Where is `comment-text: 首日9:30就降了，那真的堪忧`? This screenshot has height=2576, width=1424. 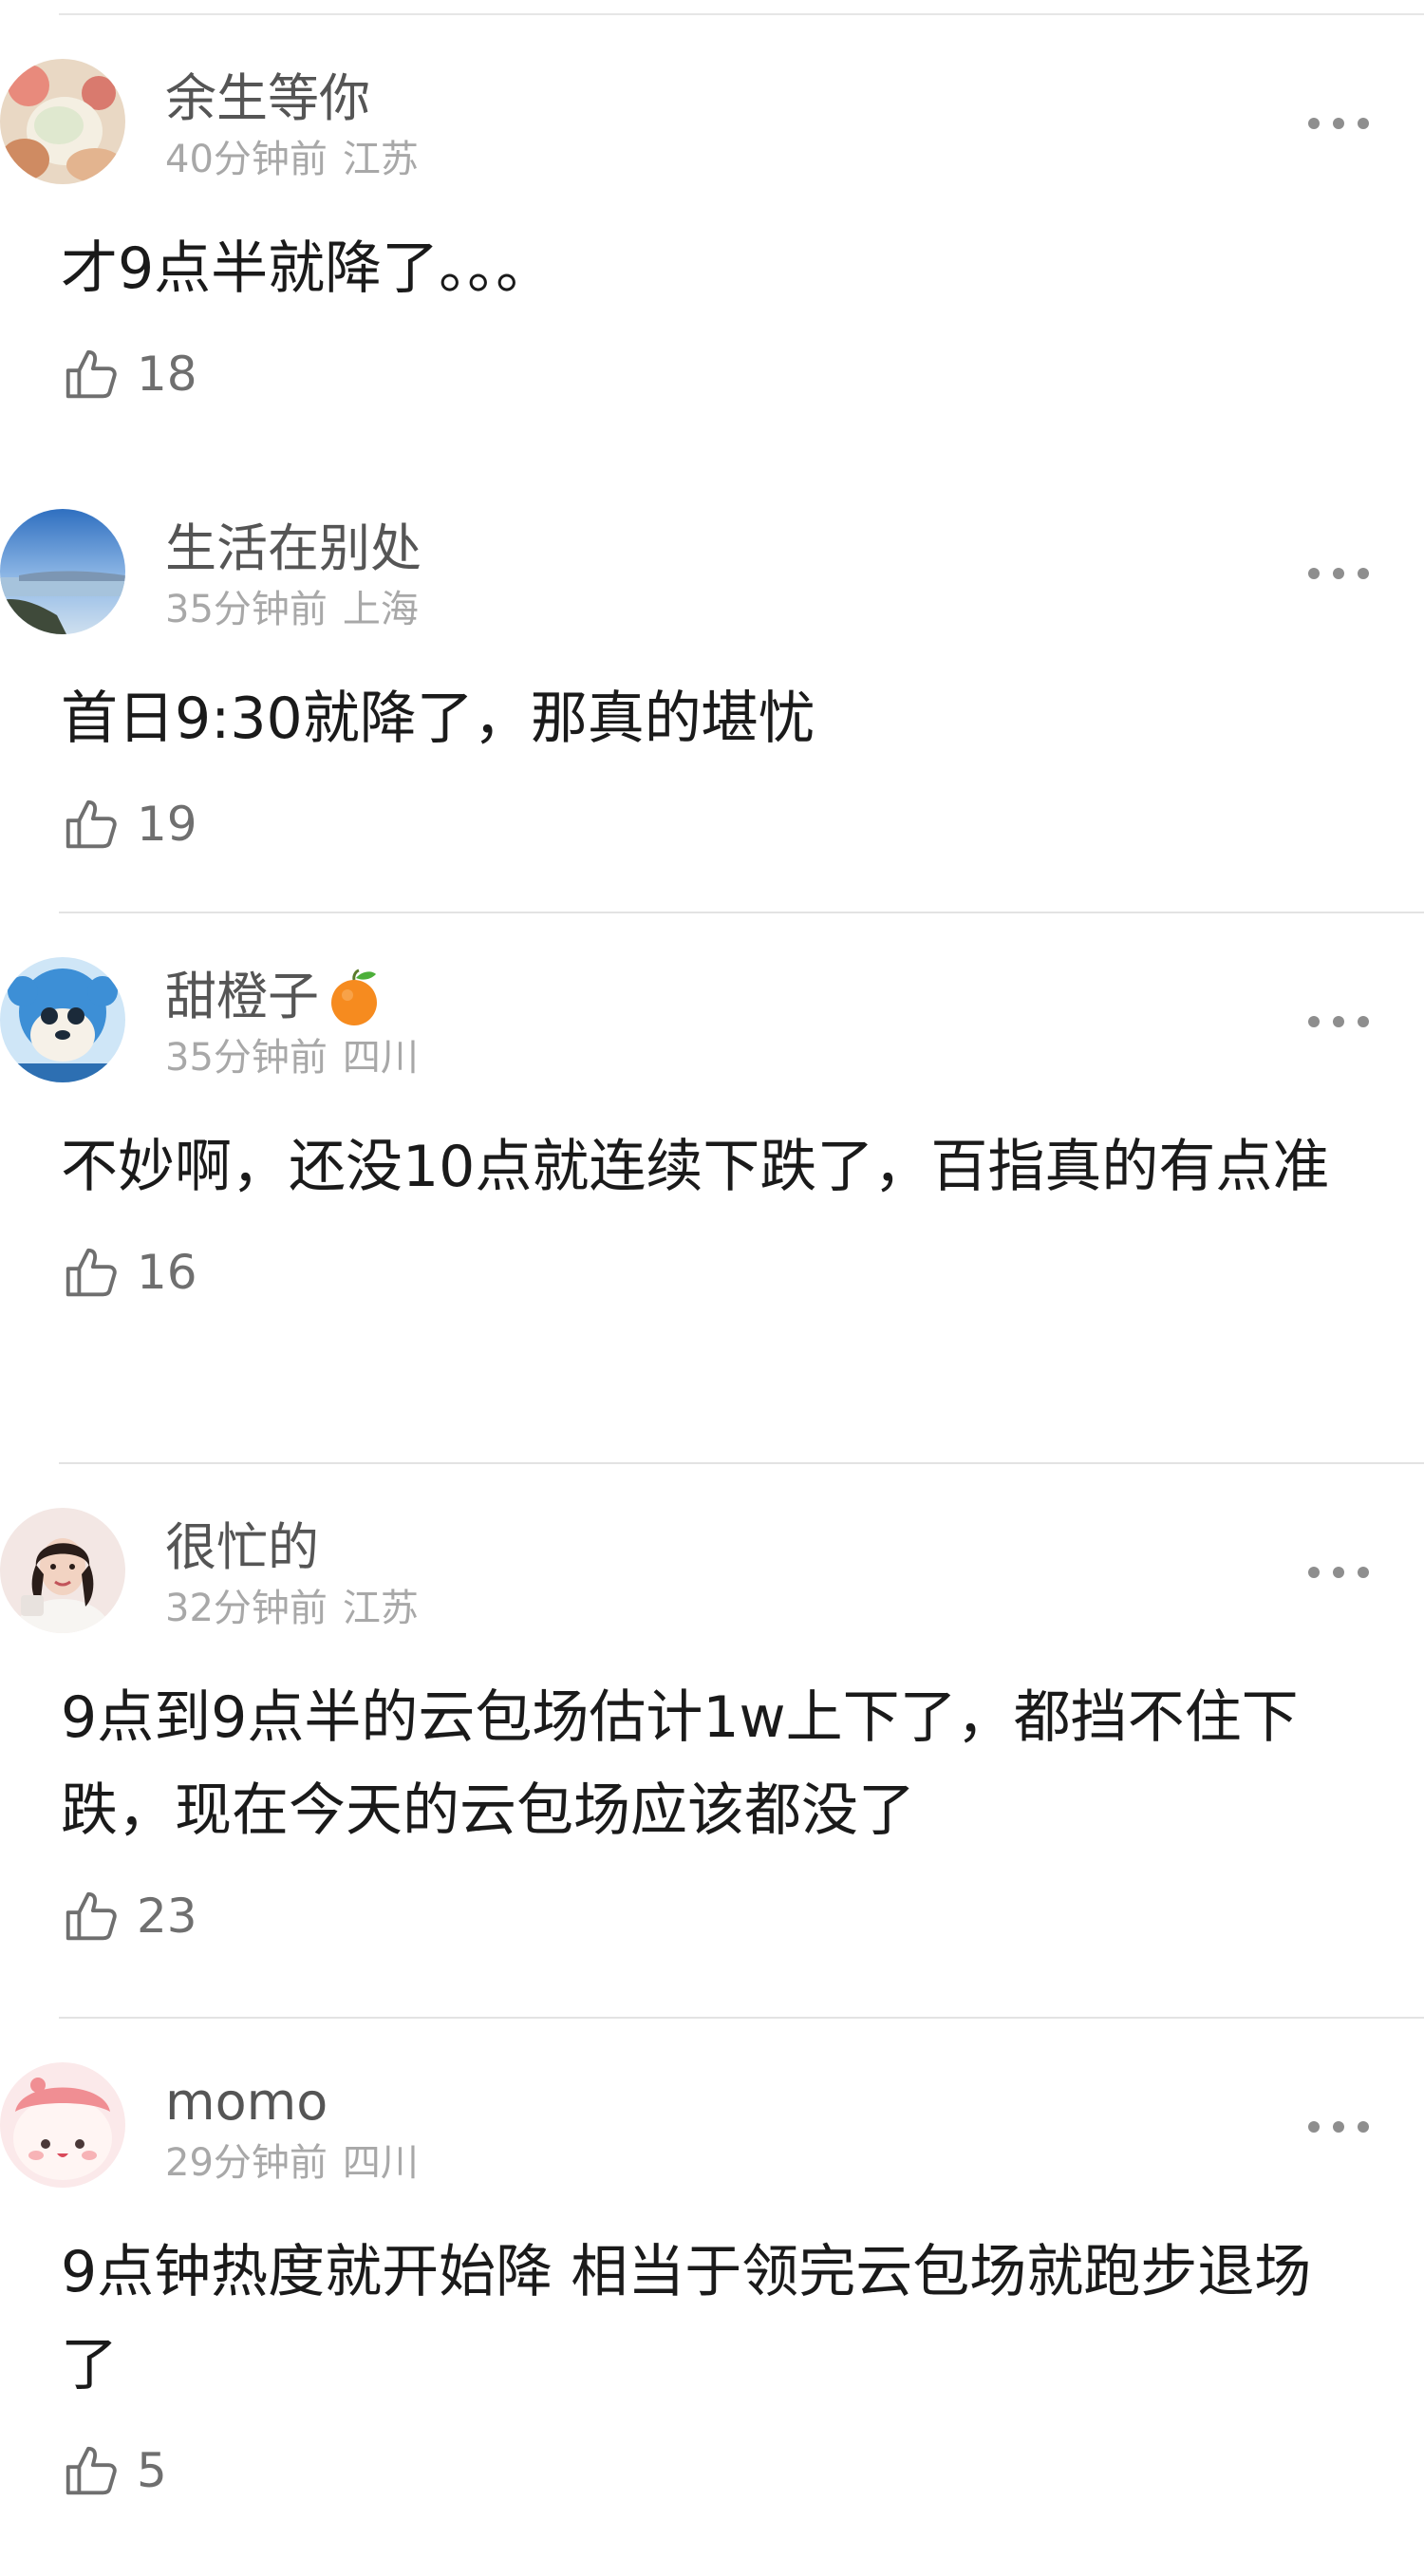 comment-text: 首日9:30就降了，那真的堪忧 is located at coordinates (438, 719).